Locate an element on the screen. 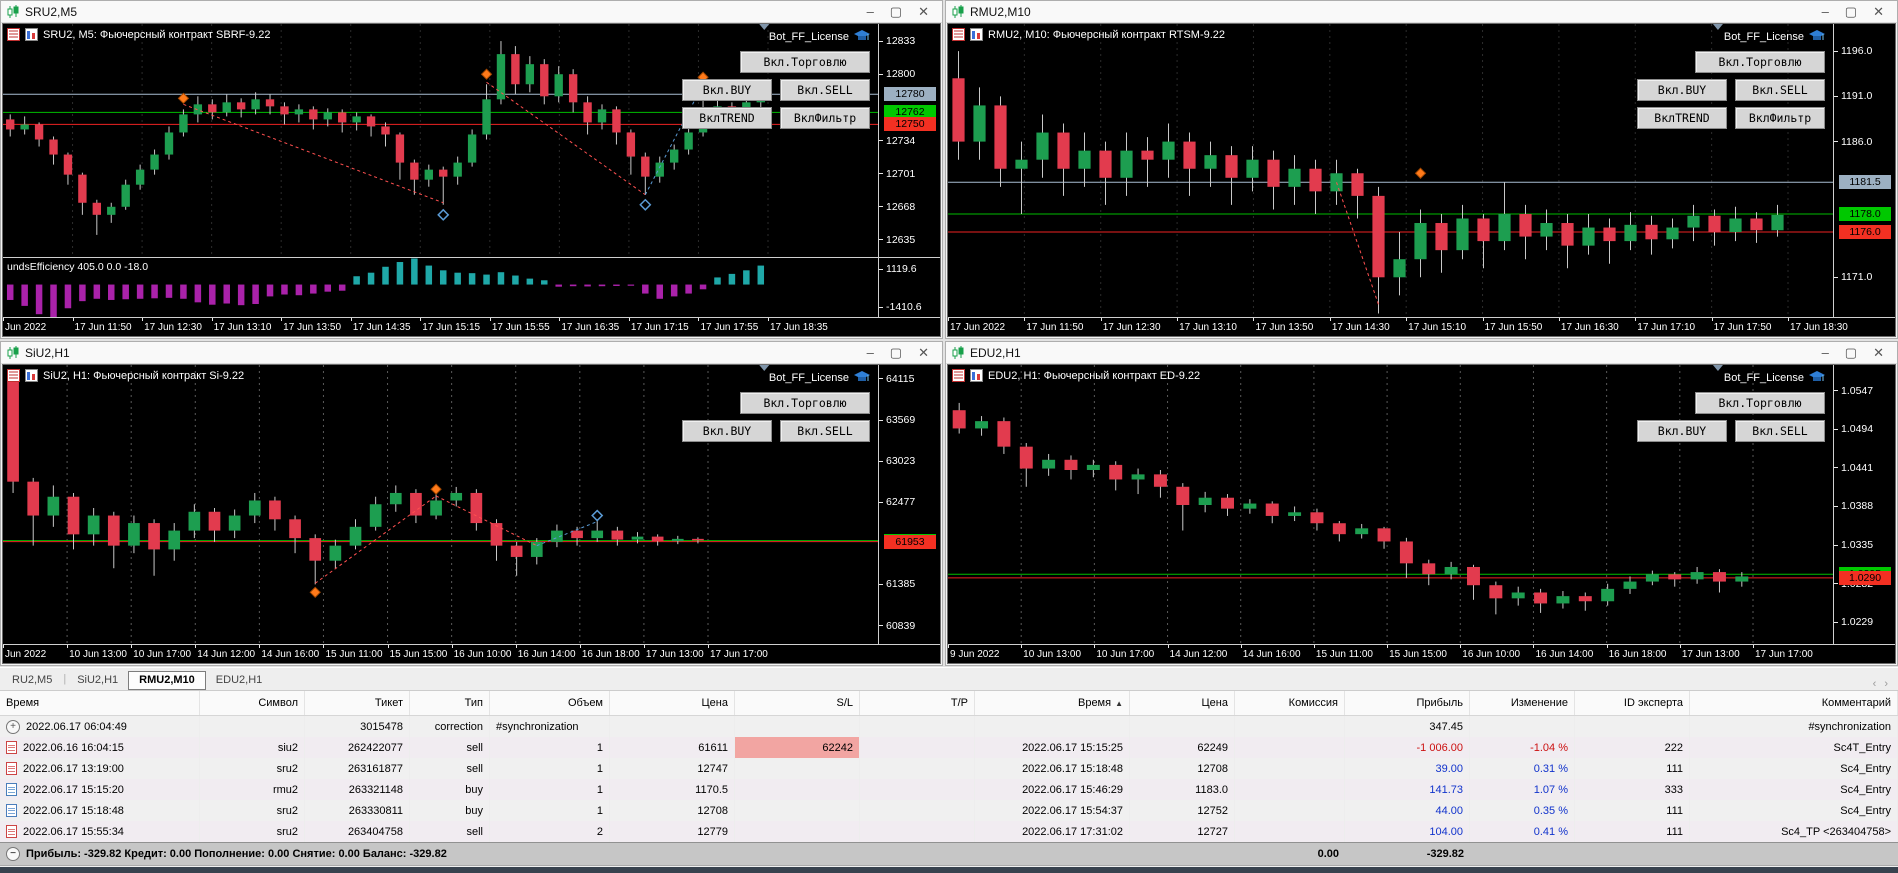  cell-text: 2022.06.17 06:04:49 is located at coordinates (76, 726).